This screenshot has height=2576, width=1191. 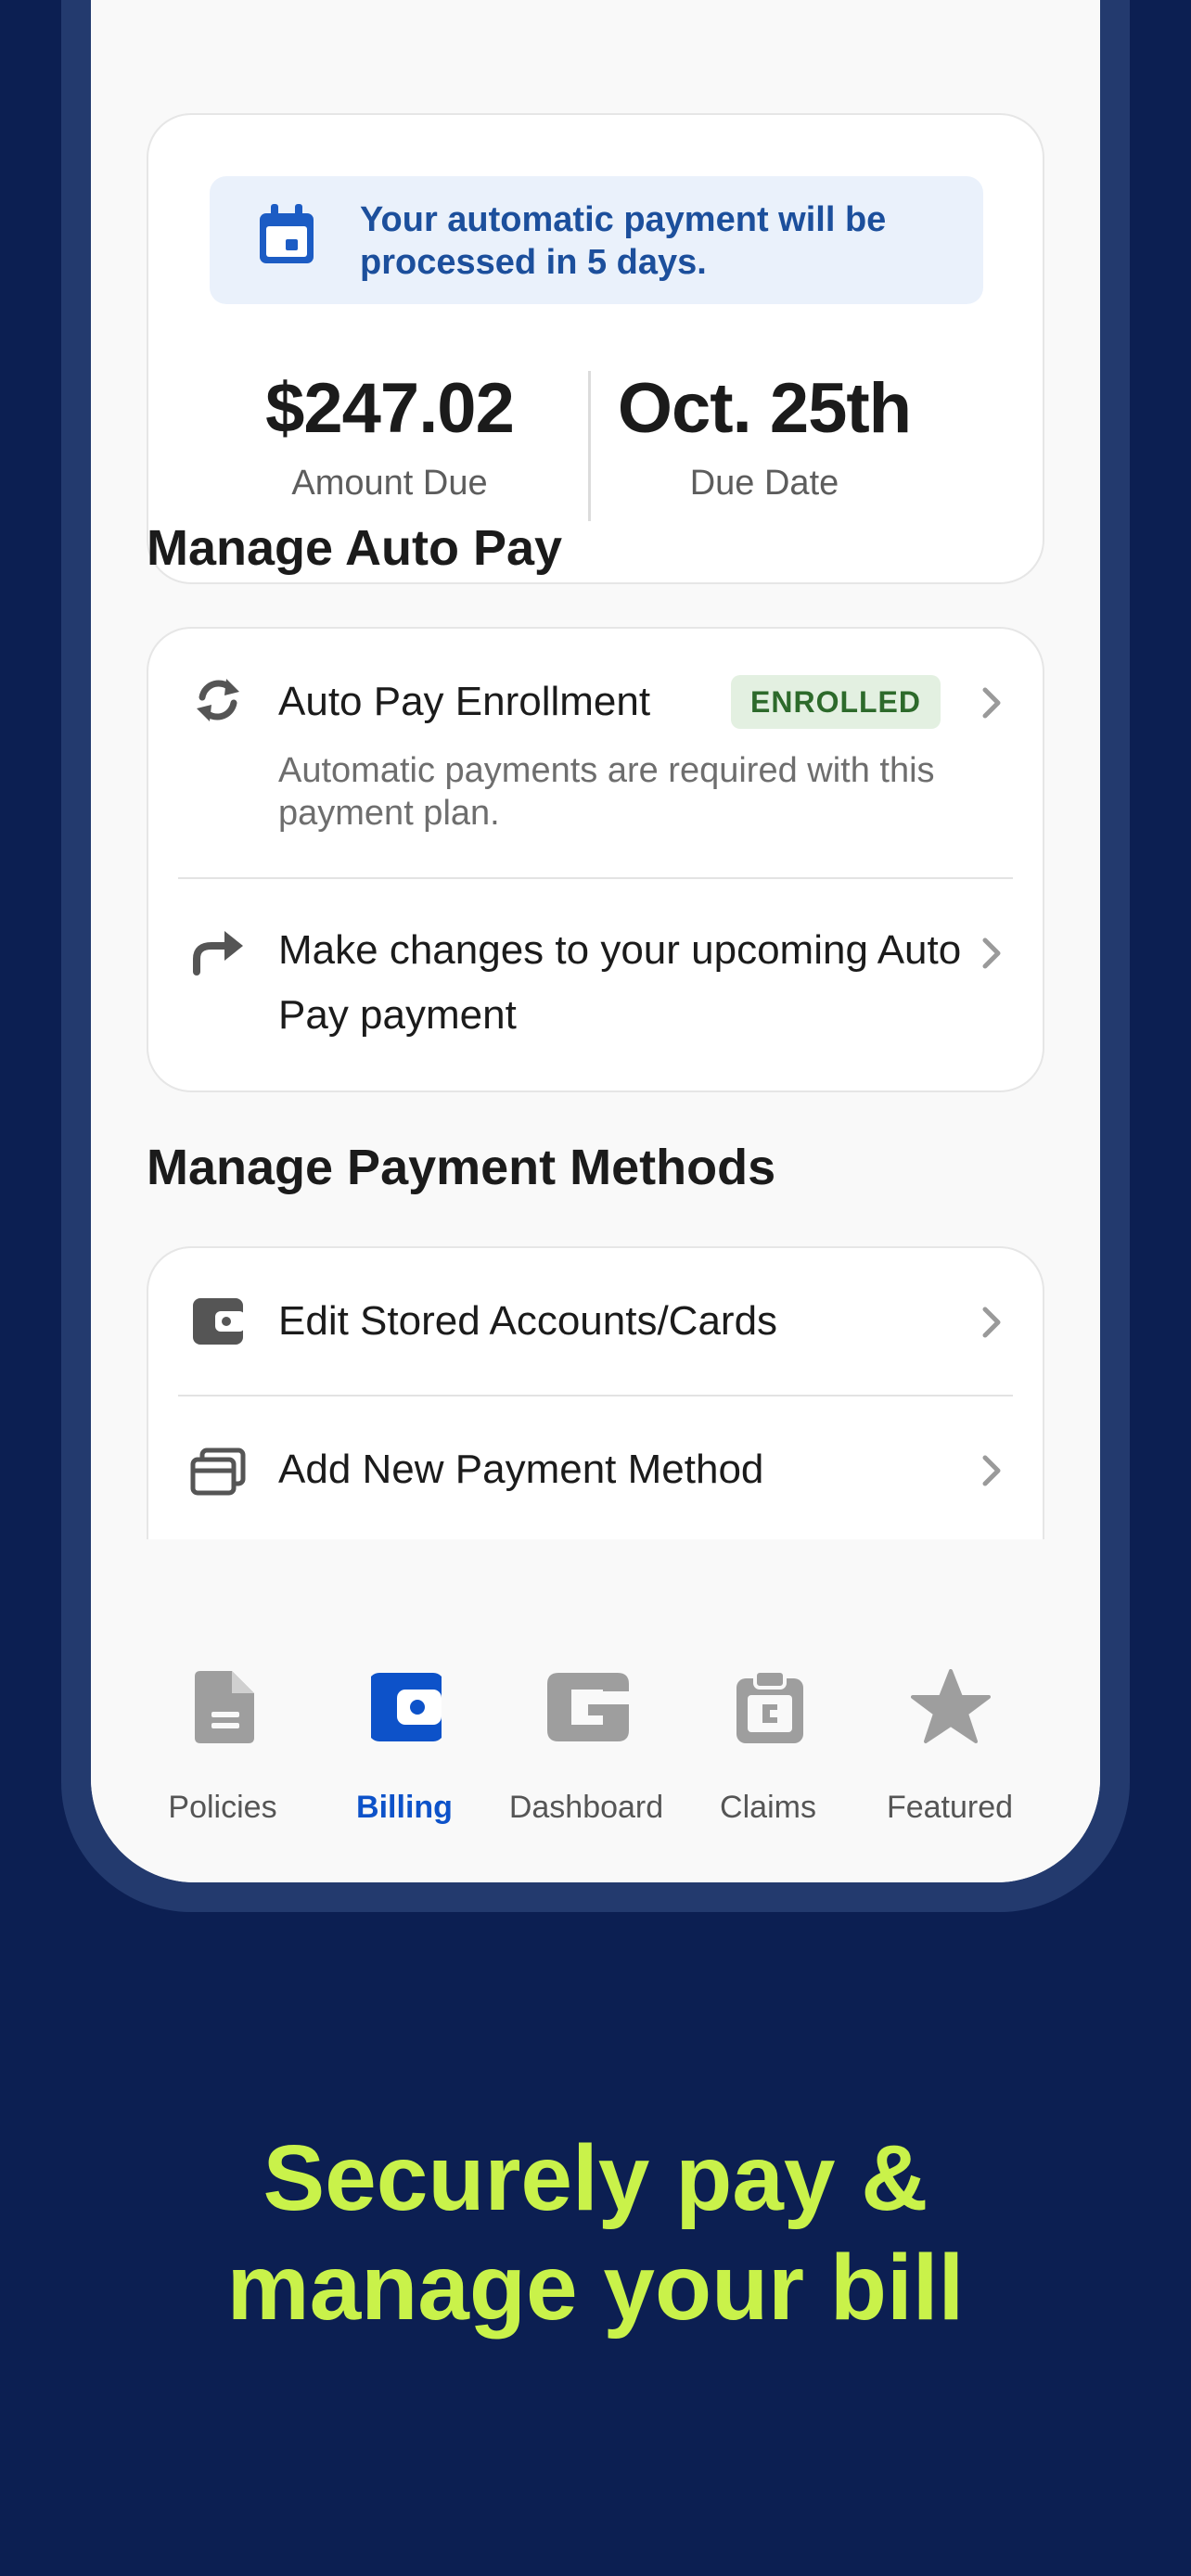 What do you see at coordinates (595, 2178) in the screenshot?
I see `tagline-line-1: Securely pay &` at bounding box center [595, 2178].